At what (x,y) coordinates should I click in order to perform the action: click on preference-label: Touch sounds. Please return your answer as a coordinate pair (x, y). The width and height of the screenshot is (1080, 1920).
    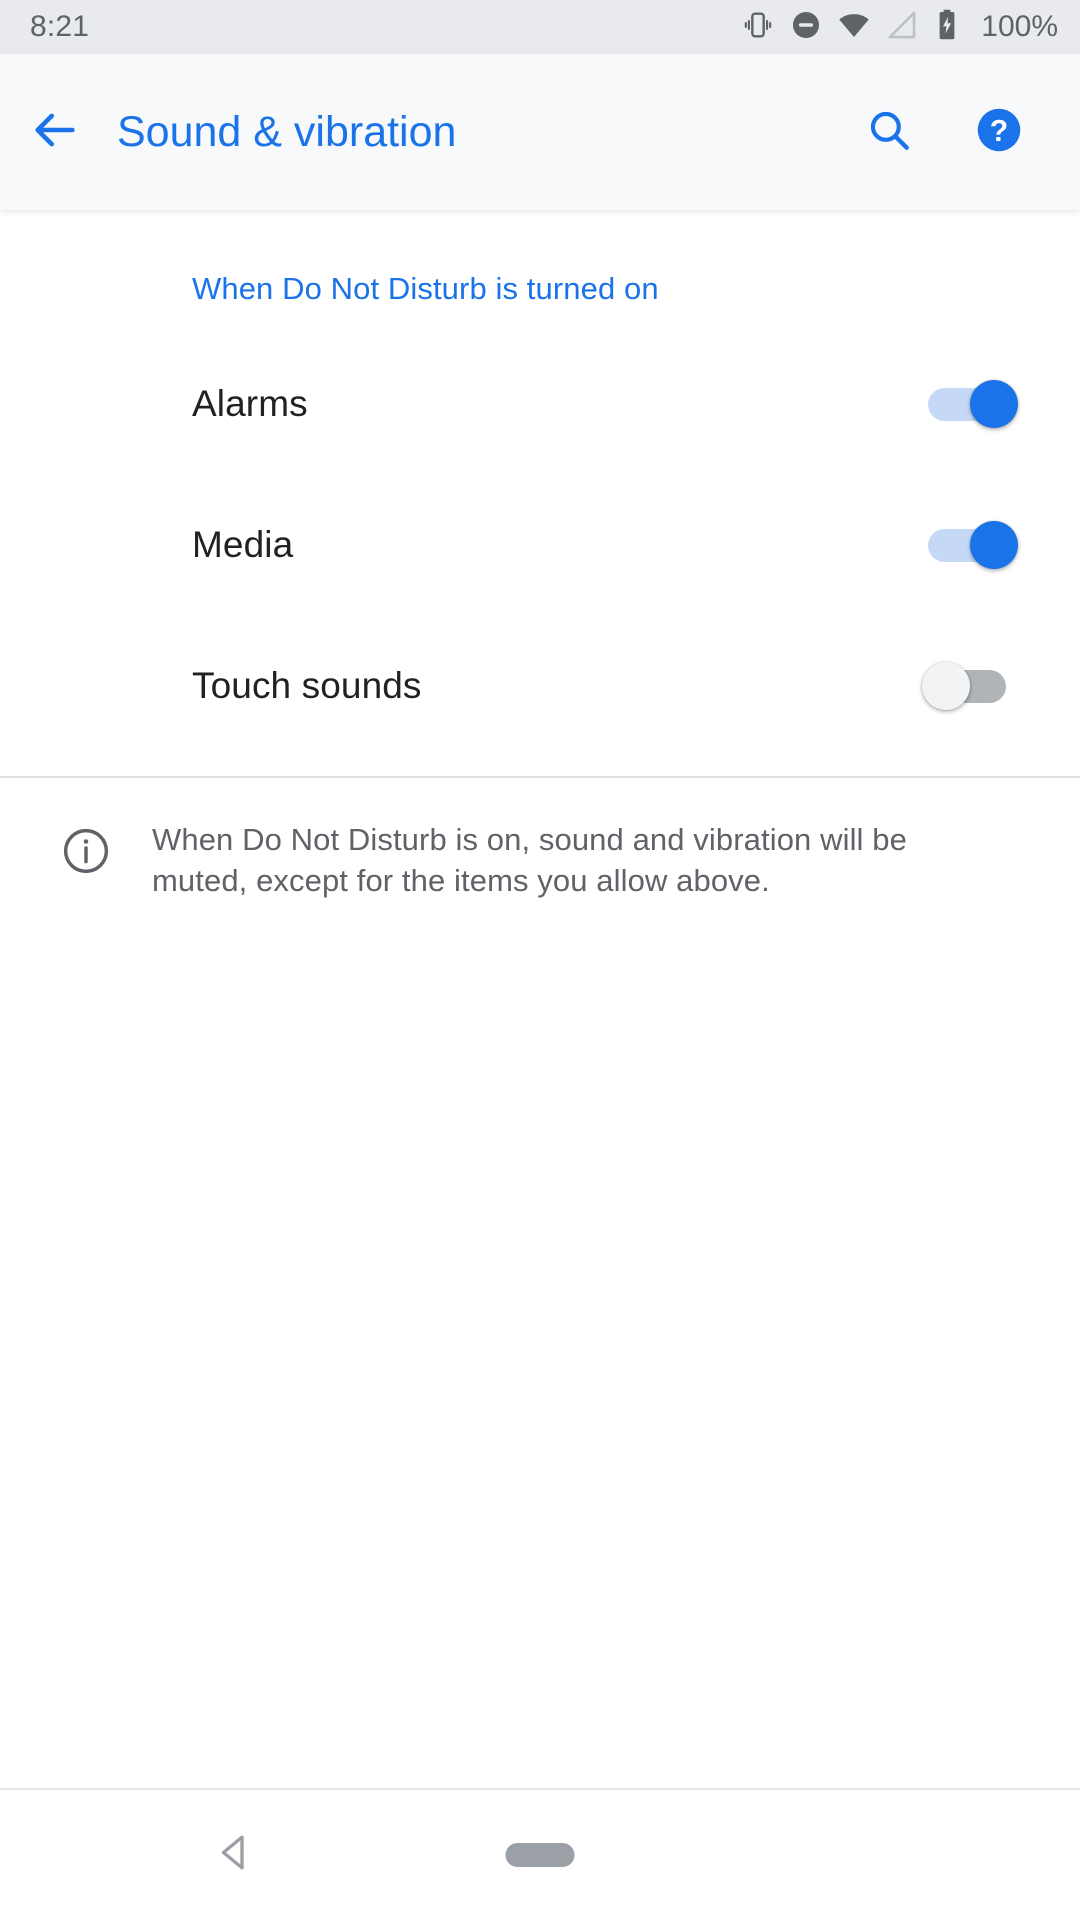
    Looking at the image, I should click on (307, 685).